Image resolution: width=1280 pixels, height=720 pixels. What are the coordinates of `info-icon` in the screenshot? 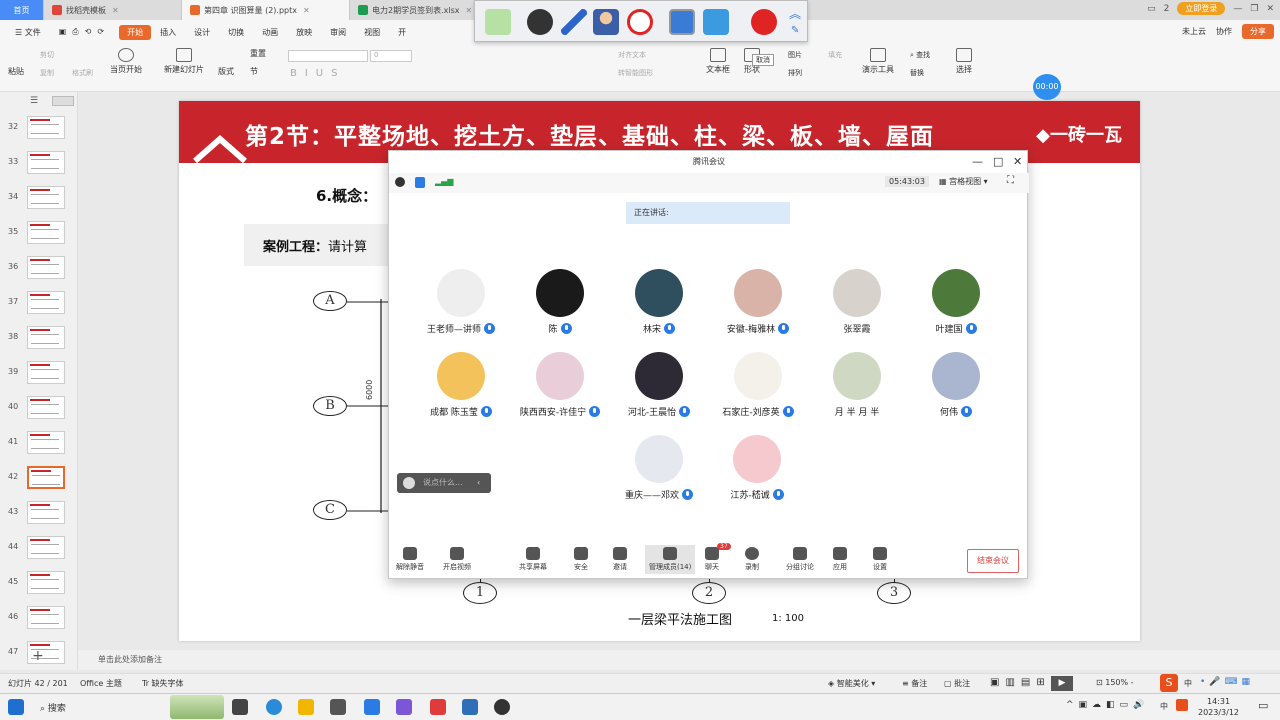 It's located at (400, 182).